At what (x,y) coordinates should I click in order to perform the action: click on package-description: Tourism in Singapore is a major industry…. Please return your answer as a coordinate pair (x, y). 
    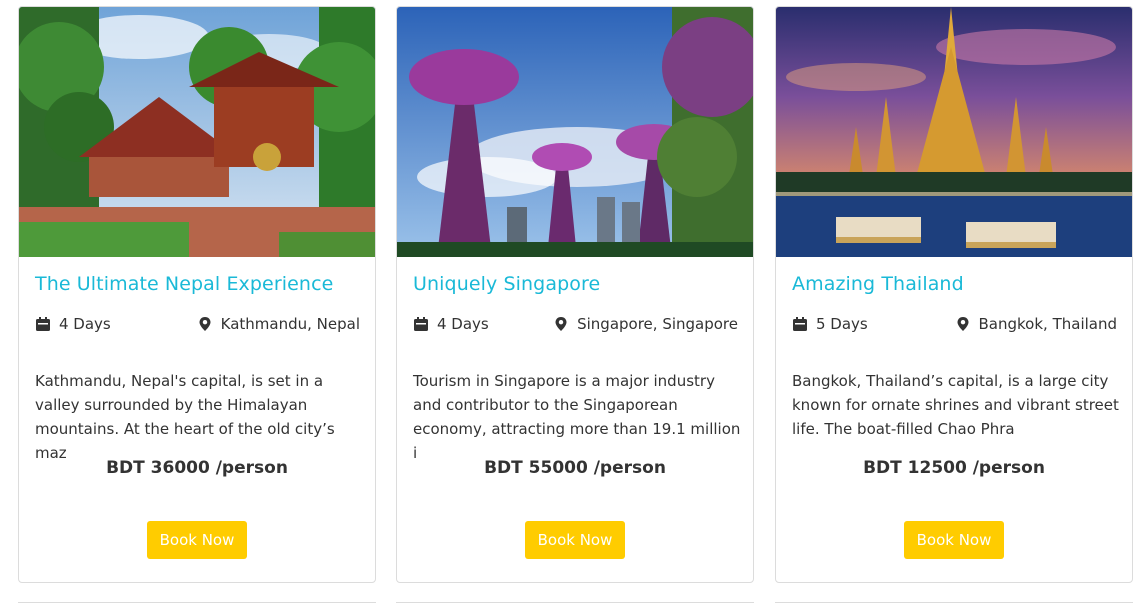
    Looking at the image, I should click on (577, 417).